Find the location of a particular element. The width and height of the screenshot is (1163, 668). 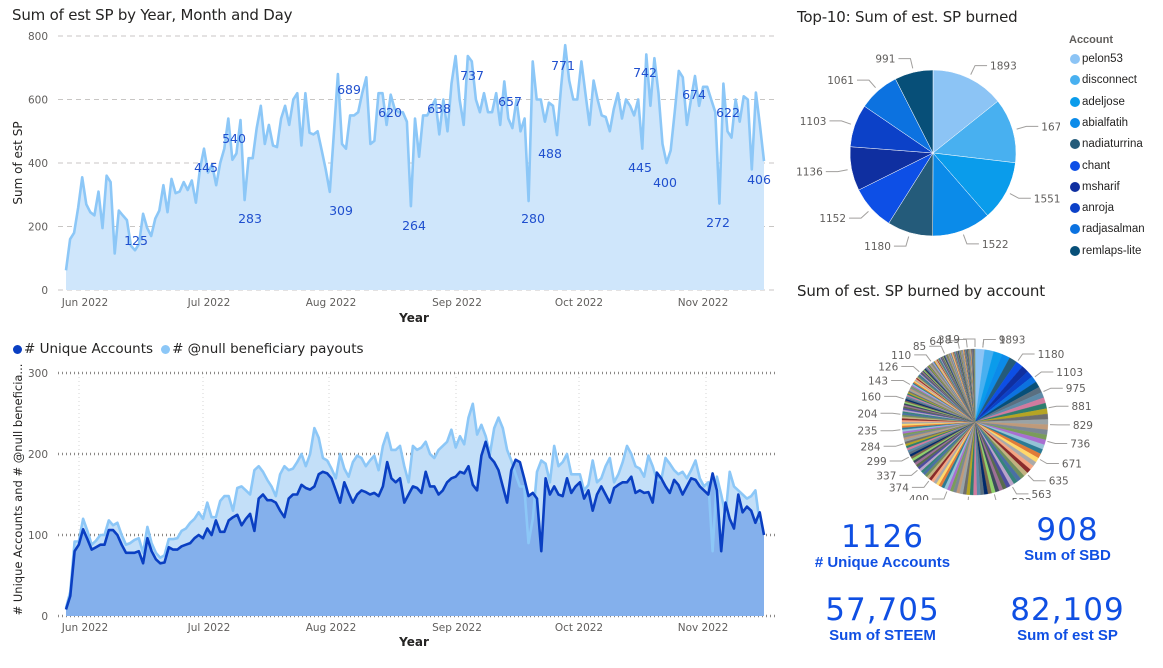

pie-data-label: 671 is located at coordinates (1072, 465).